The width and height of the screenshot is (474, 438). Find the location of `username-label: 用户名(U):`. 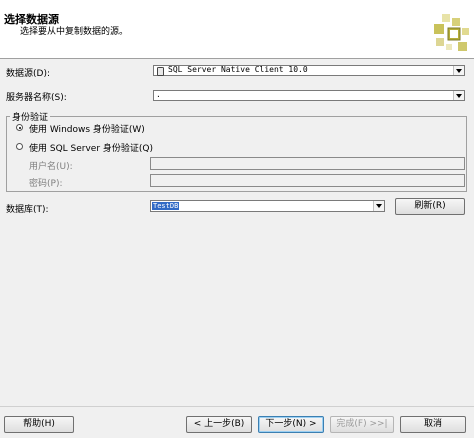

username-label: 用户名(U): is located at coordinates (51, 167).